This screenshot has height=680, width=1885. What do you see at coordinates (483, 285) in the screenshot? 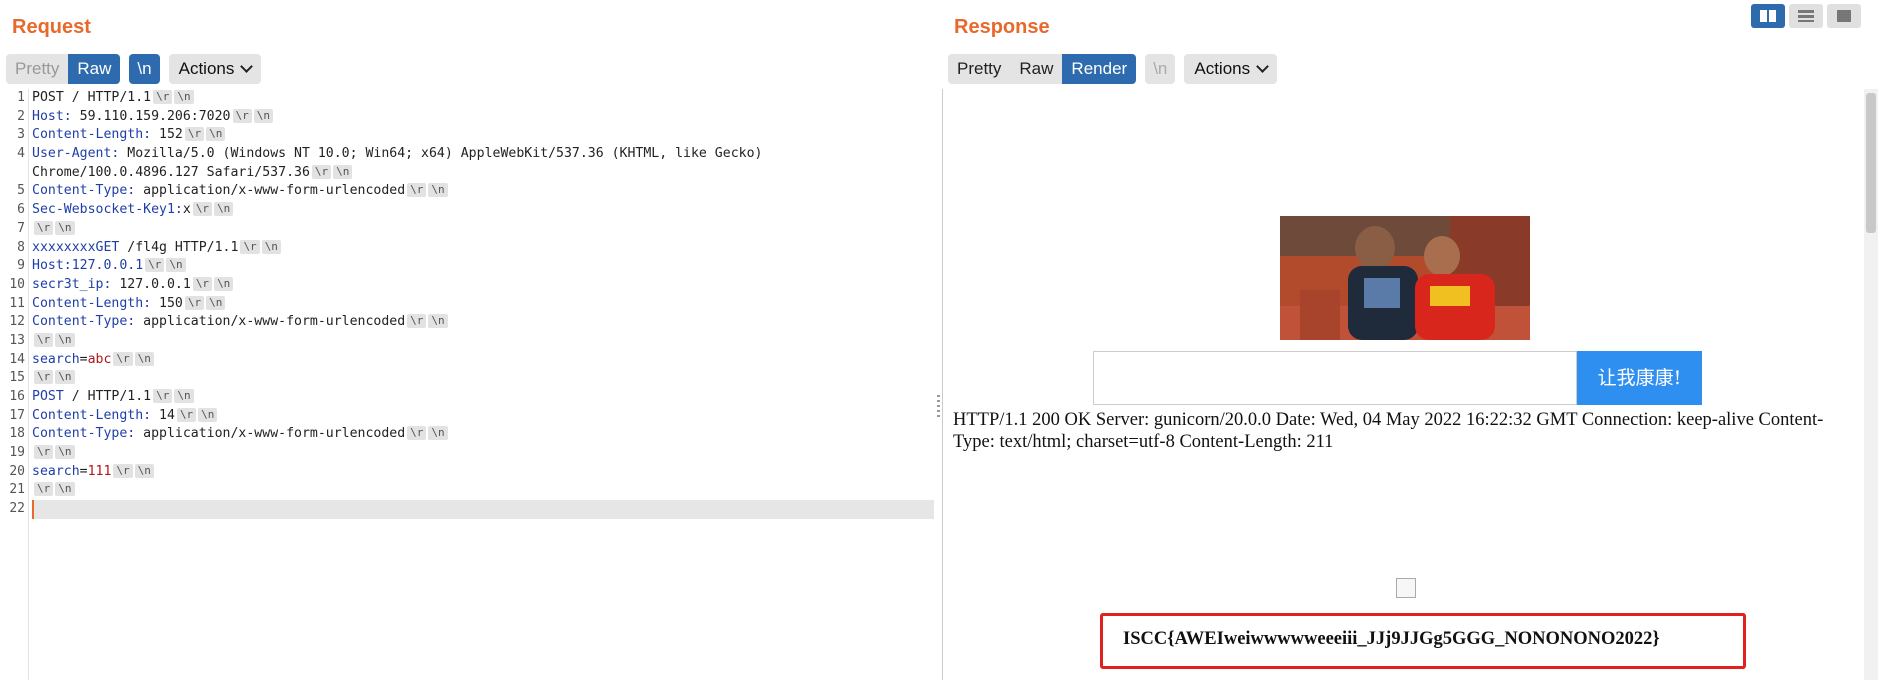
I see `code-line: secr3t_ip: 127.0.0.1 \r \n` at bounding box center [483, 285].